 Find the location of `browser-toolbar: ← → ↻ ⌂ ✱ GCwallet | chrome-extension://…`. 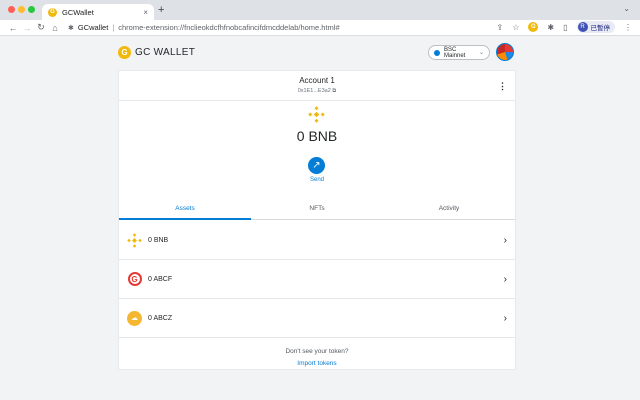

browser-toolbar: ← → ↻ ⌂ ✱ GCwallet | chrome-extension://… is located at coordinates (320, 28).